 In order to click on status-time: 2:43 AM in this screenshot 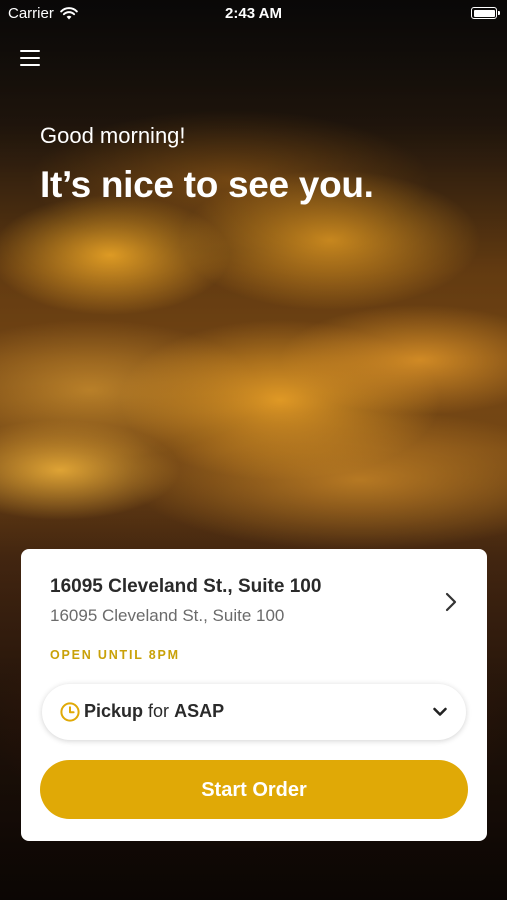, I will do `click(253, 13)`.